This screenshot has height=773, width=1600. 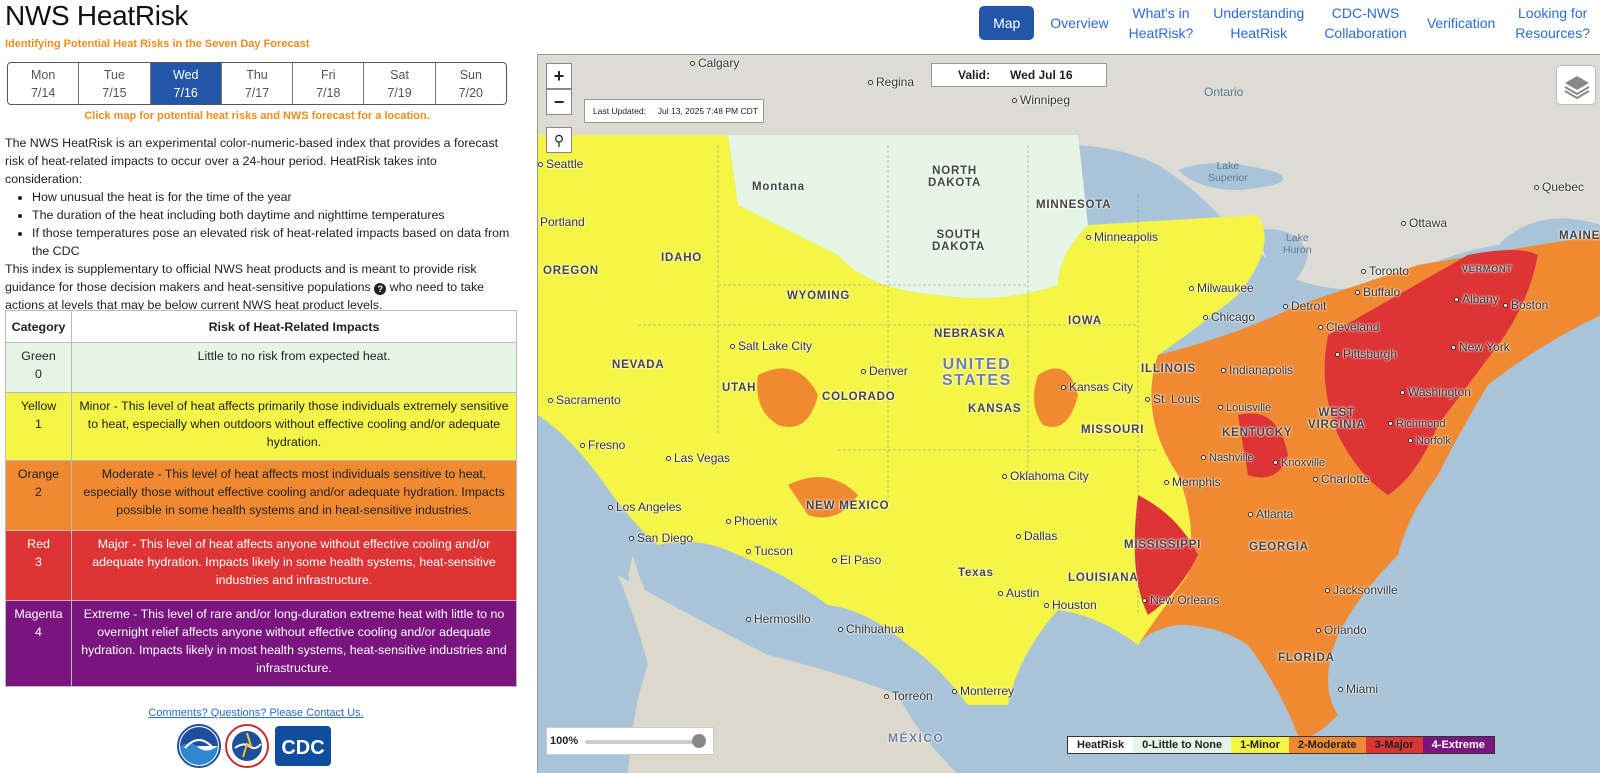 I want to click on place-label: Winnipeg, so click(x=1041, y=100).